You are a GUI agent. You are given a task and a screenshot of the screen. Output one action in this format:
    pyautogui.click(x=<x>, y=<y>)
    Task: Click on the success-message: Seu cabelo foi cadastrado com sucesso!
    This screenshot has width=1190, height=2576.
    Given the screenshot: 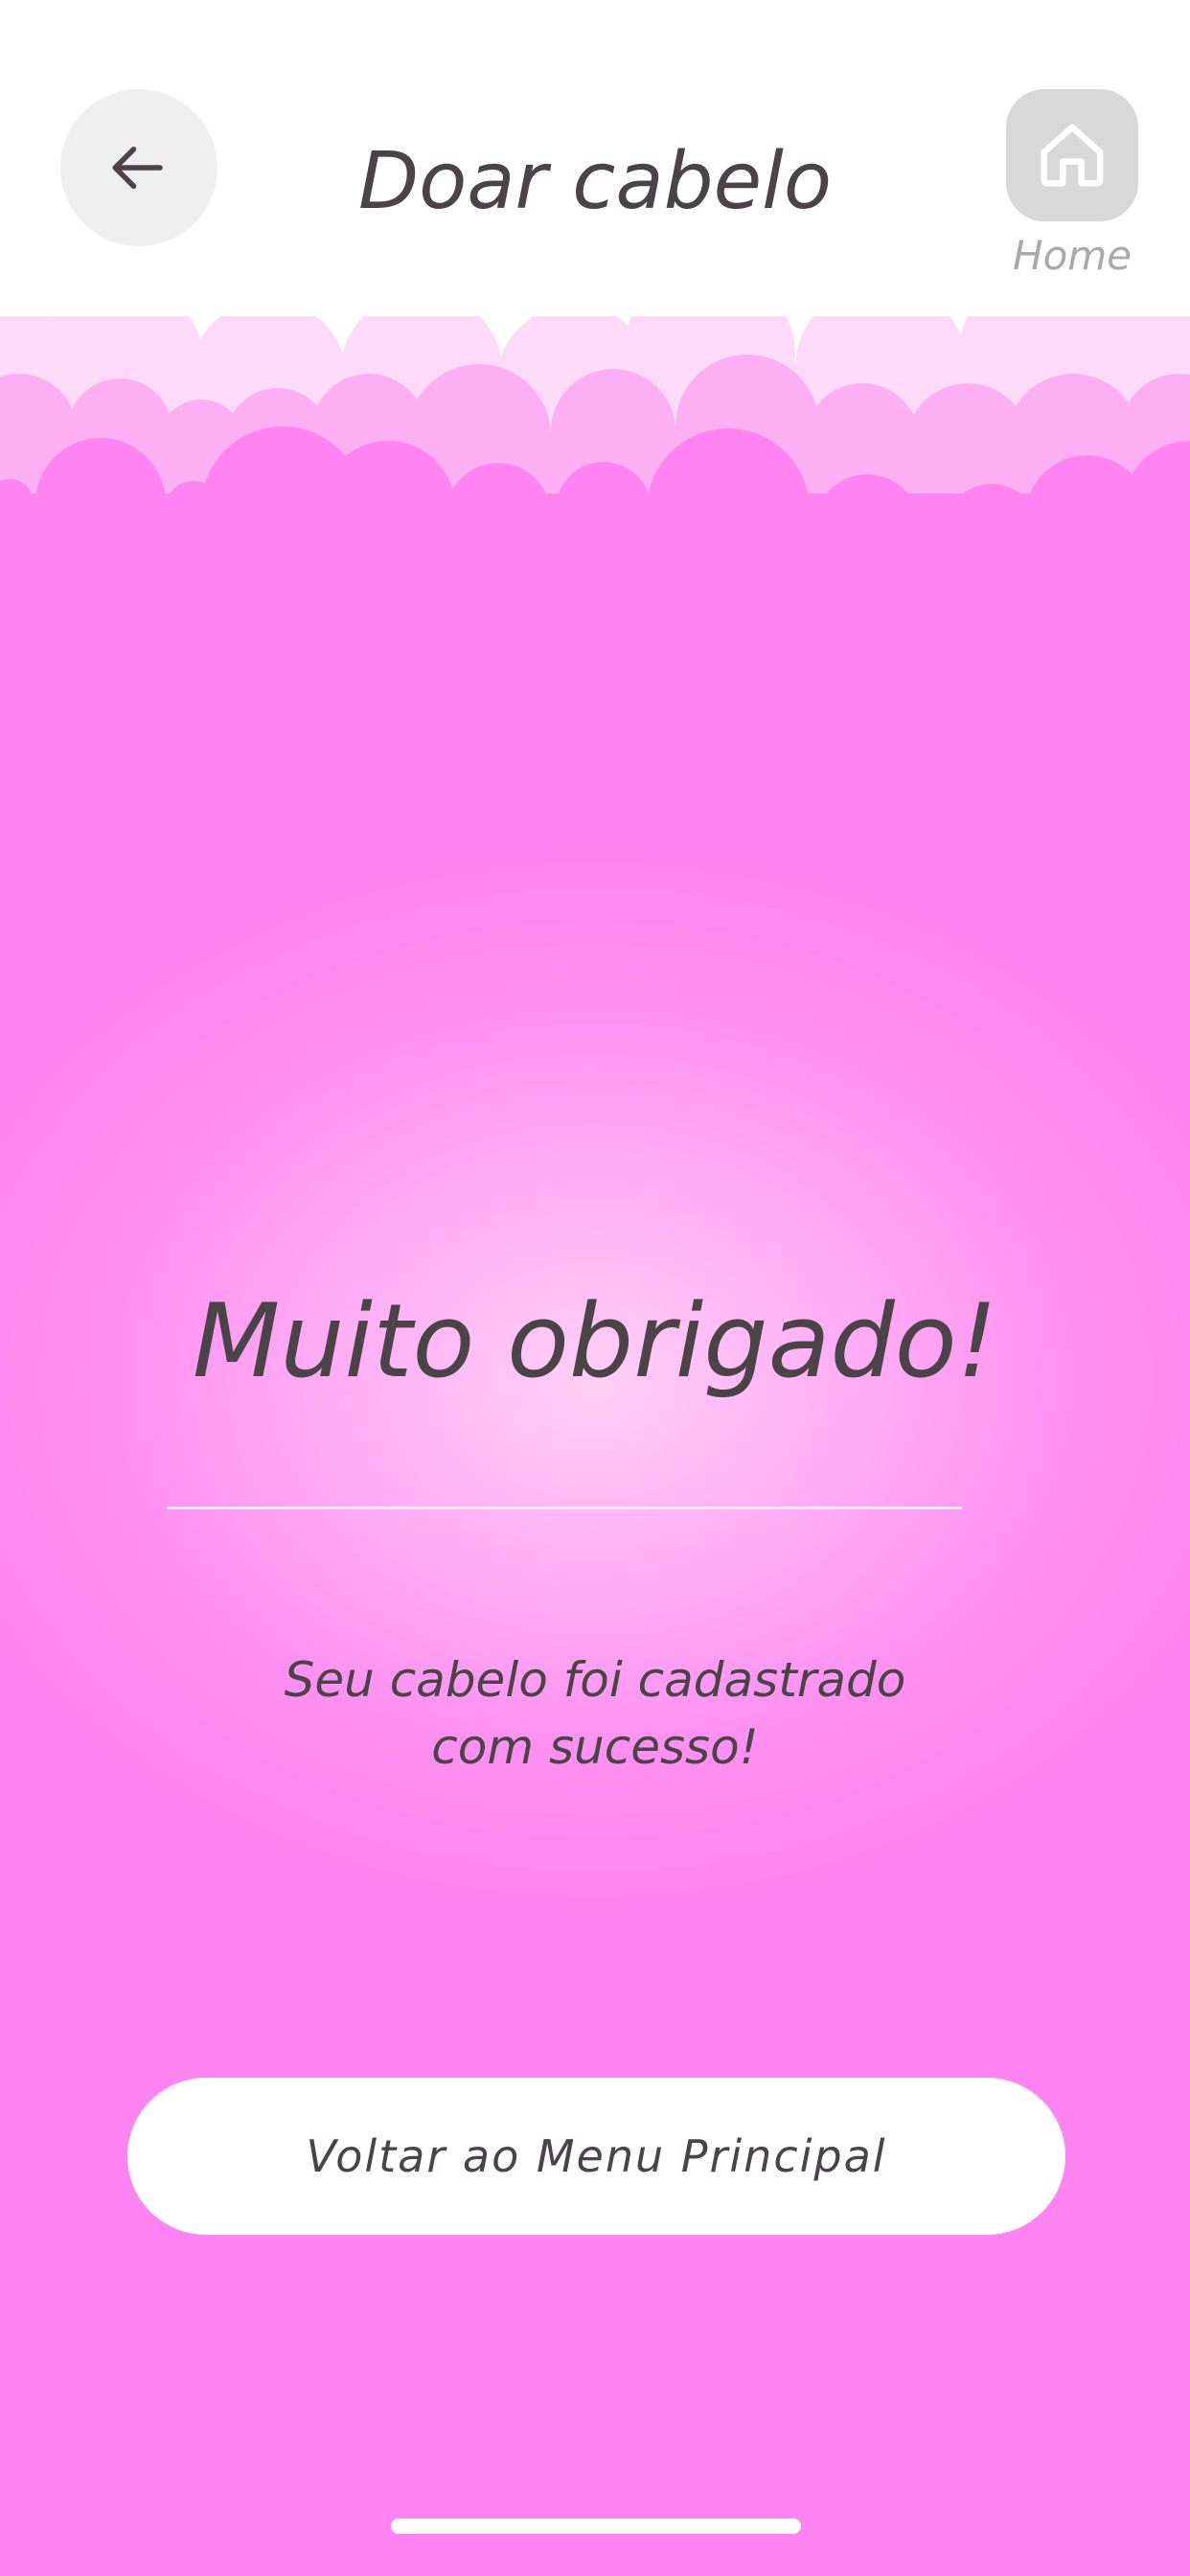 What is the action you would take?
    pyautogui.click(x=595, y=1713)
    